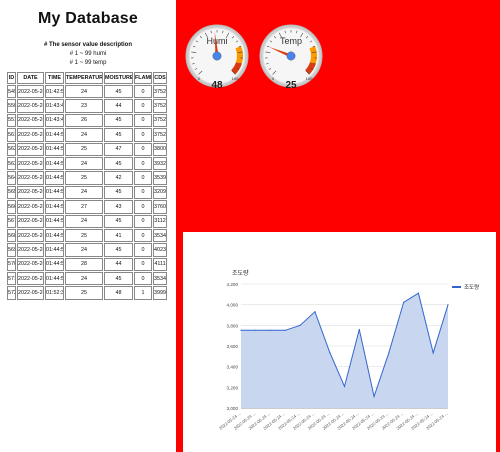 Image resolution: width=500 pixels, height=452 pixels. I want to click on gauge-label: Humi, so click(216, 41).